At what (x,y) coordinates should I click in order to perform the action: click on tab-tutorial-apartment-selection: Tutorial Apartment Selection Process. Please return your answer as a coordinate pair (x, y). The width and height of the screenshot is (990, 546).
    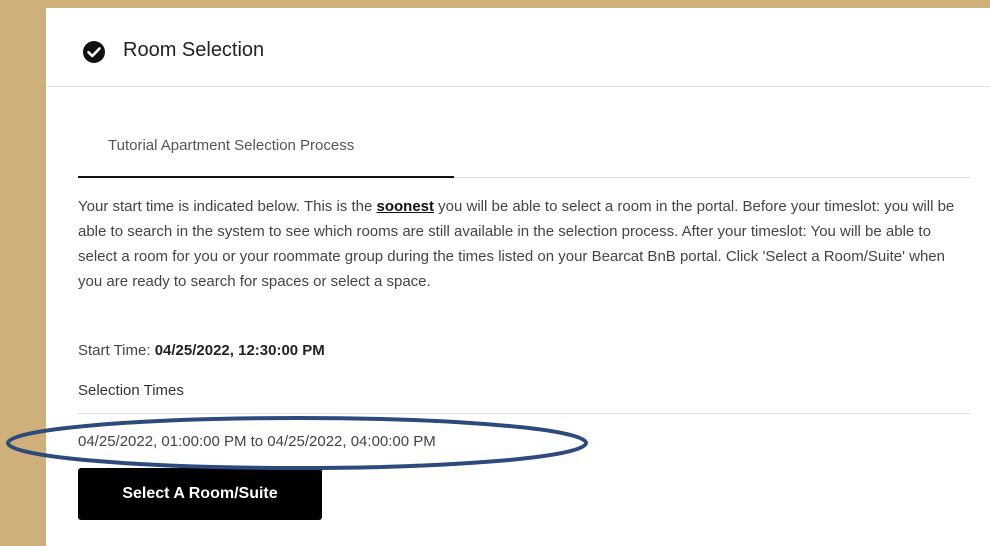
    Looking at the image, I should click on (266, 150).